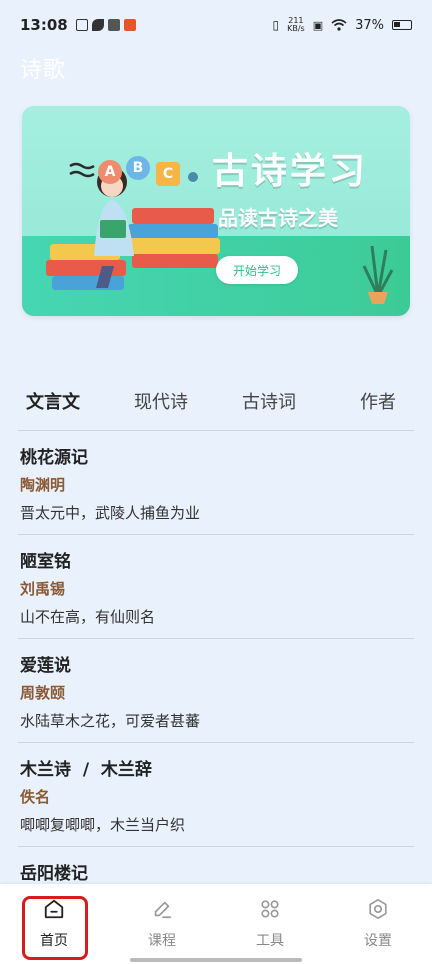  What do you see at coordinates (43, 485) in the screenshot?
I see `item-author: 陶渊明` at bounding box center [43, 485].